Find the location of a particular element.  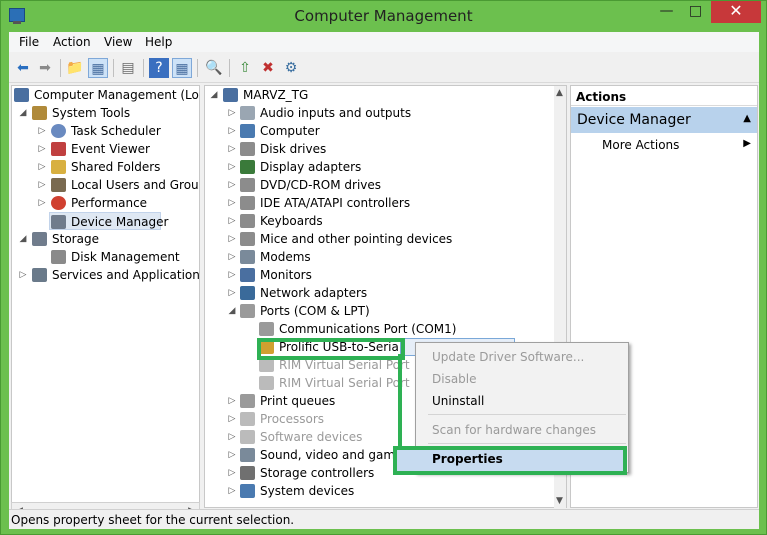

device-tree-item: ▷ Audio inputs and outputs is located at coordinates (375, 113).